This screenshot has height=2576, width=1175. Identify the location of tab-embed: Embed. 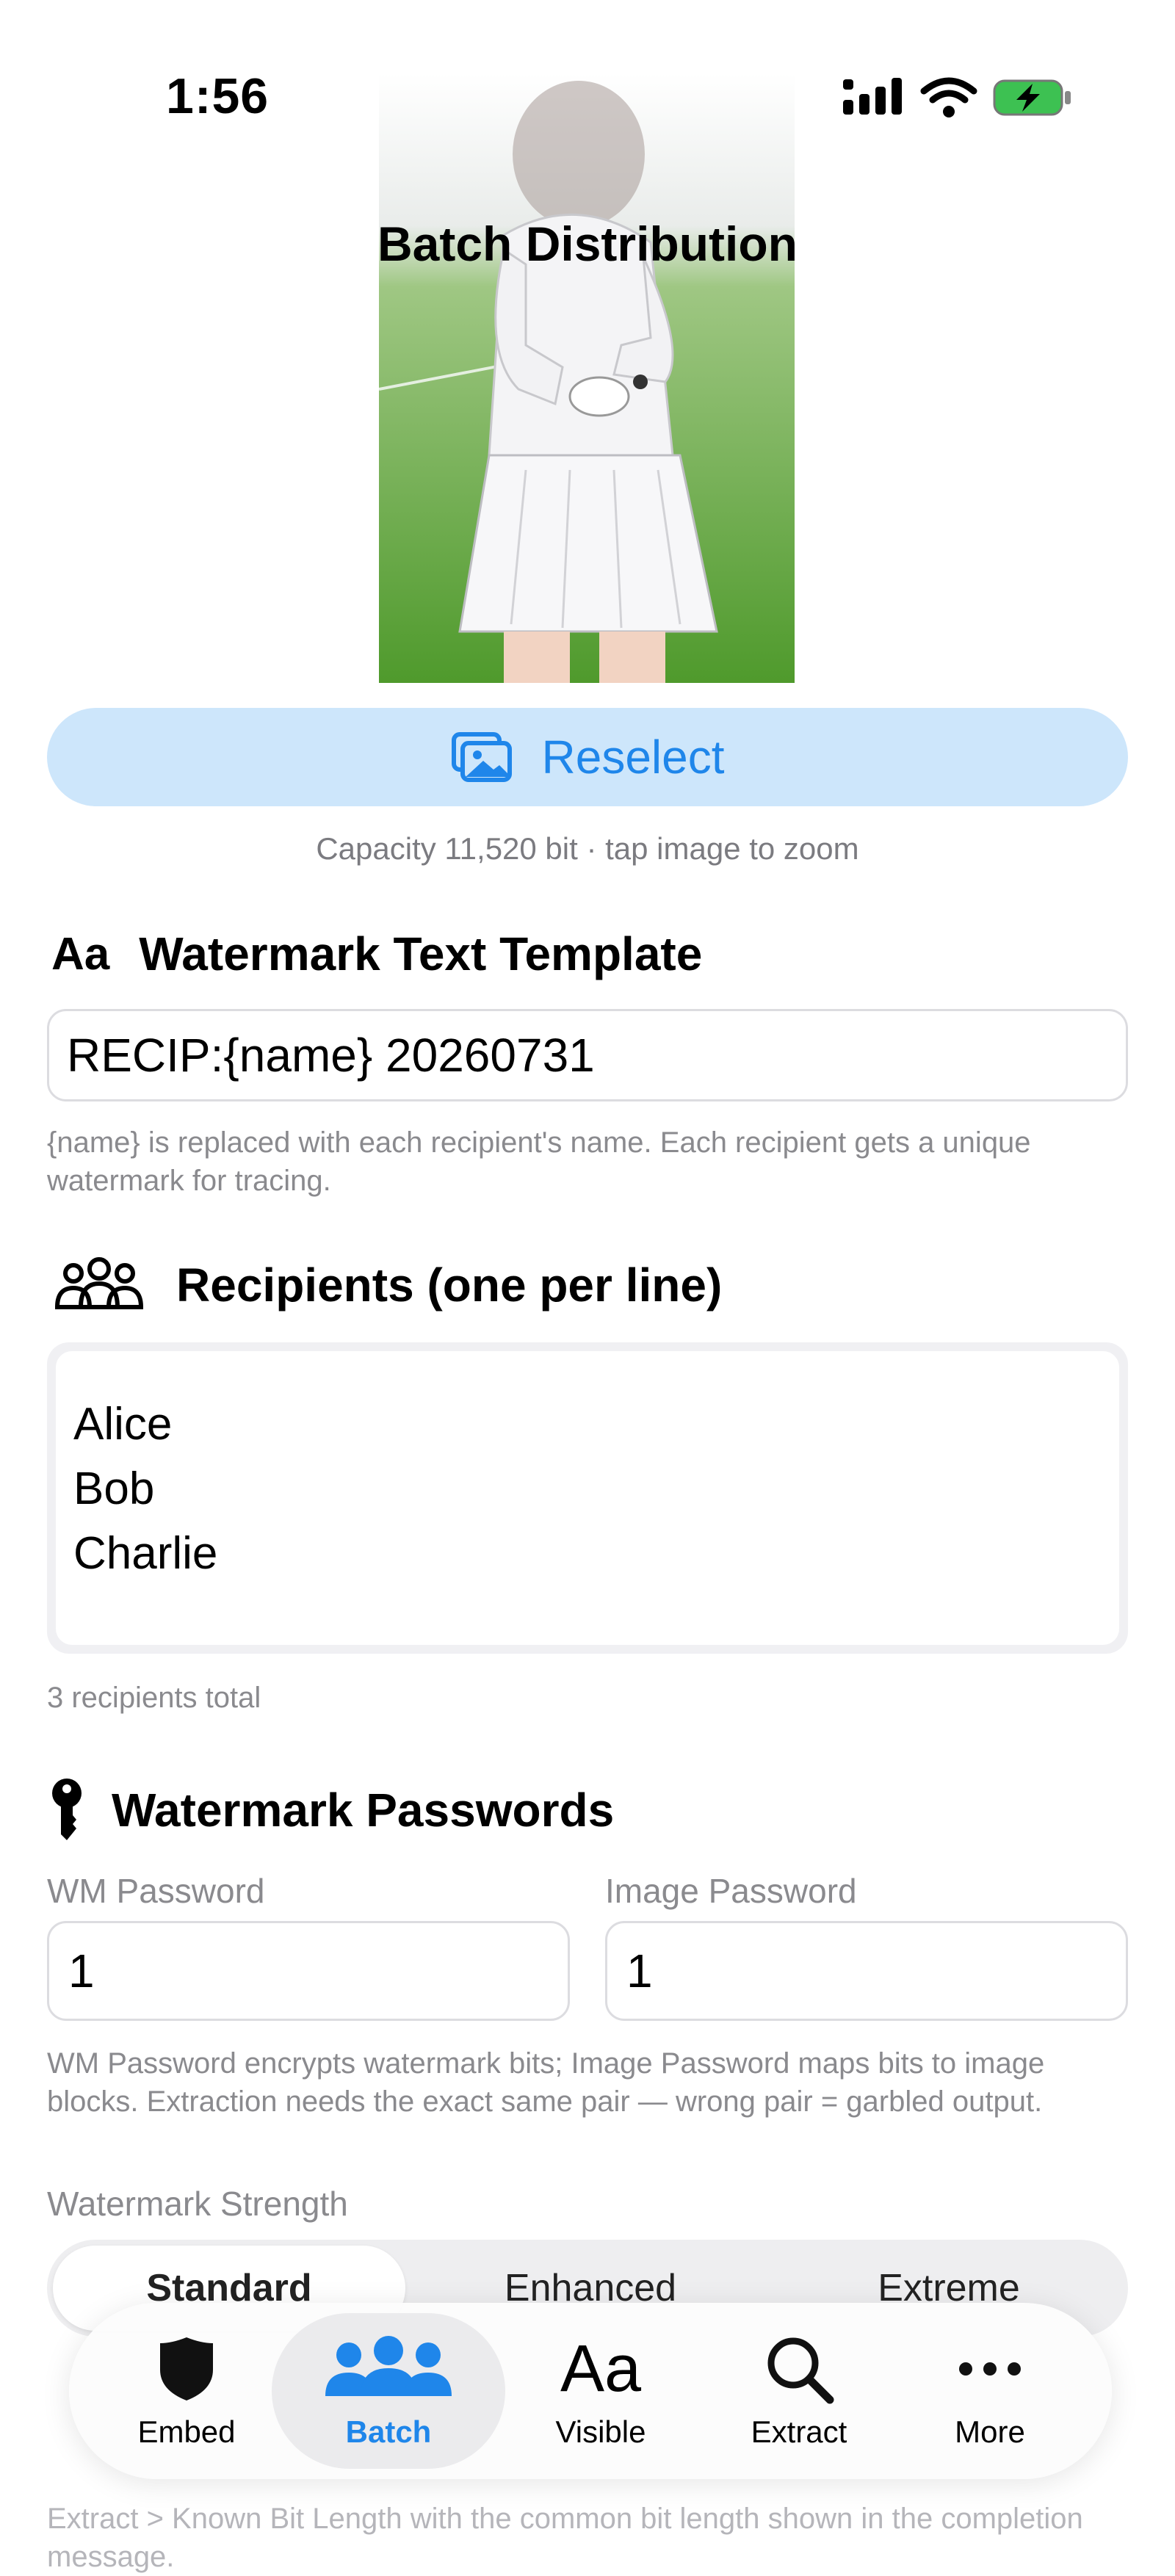
(186, 2391).